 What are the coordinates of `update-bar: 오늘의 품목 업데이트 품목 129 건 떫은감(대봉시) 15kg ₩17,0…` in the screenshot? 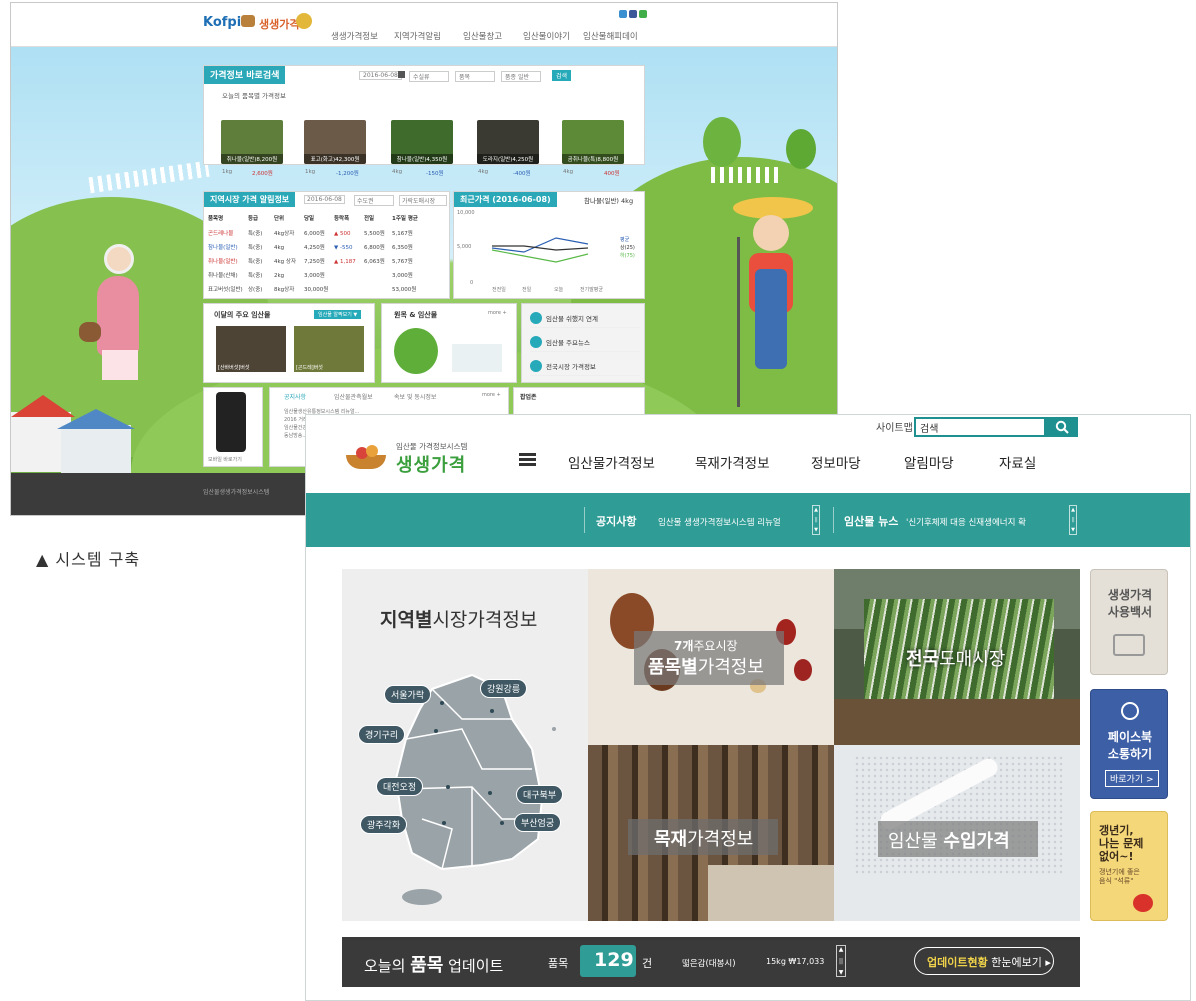 It's located at (711, 962).